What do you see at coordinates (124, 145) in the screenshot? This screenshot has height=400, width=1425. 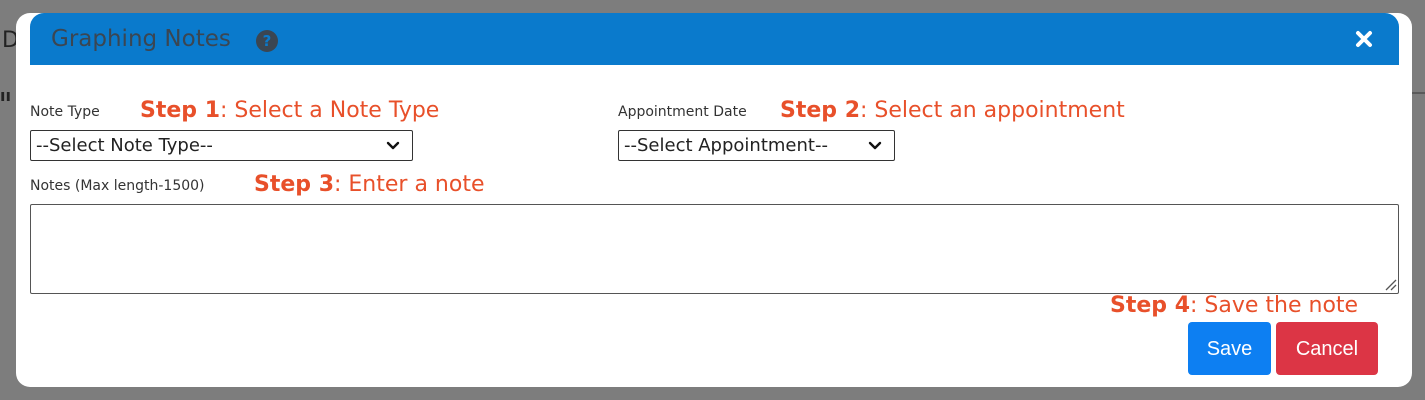 I see `note-type-selected-value: --Select Note Type--` at bounding box center [124, 145].